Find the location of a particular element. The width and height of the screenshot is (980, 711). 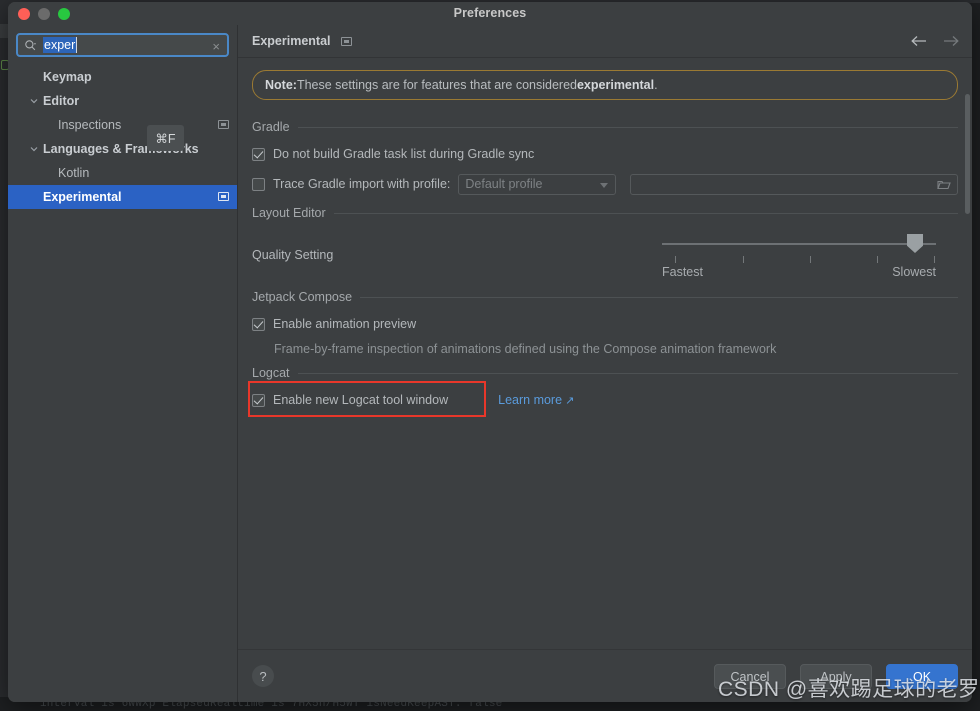

sidebar-item-keymap: Keymap is located at coordinates (122, 77).